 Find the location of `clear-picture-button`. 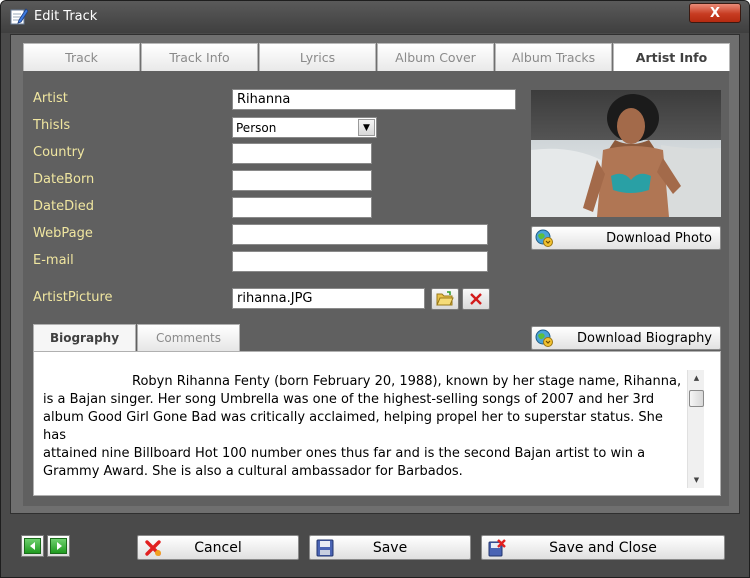

clear-picture-button is located at coordinates (476, 299).